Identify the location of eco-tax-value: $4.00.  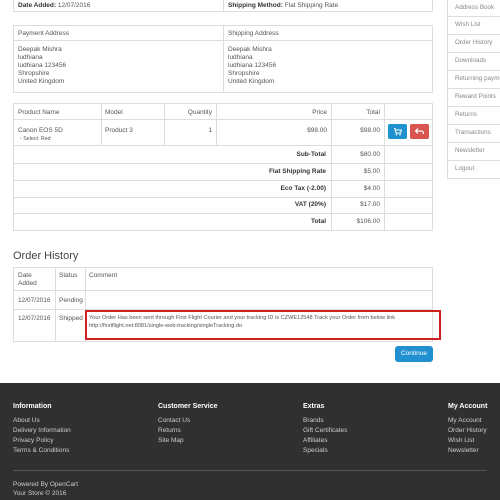
(371, 188).